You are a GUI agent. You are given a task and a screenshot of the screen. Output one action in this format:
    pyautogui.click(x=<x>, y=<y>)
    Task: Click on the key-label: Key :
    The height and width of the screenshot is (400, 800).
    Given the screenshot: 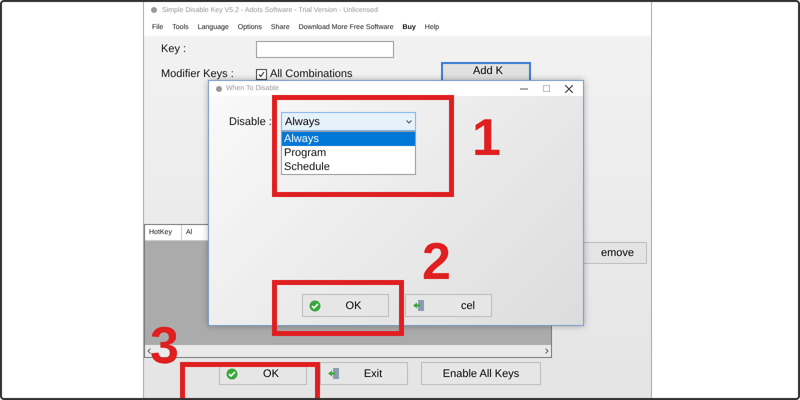 What is the action you would take?
    pyautogui.click(x=174, y=49)
    